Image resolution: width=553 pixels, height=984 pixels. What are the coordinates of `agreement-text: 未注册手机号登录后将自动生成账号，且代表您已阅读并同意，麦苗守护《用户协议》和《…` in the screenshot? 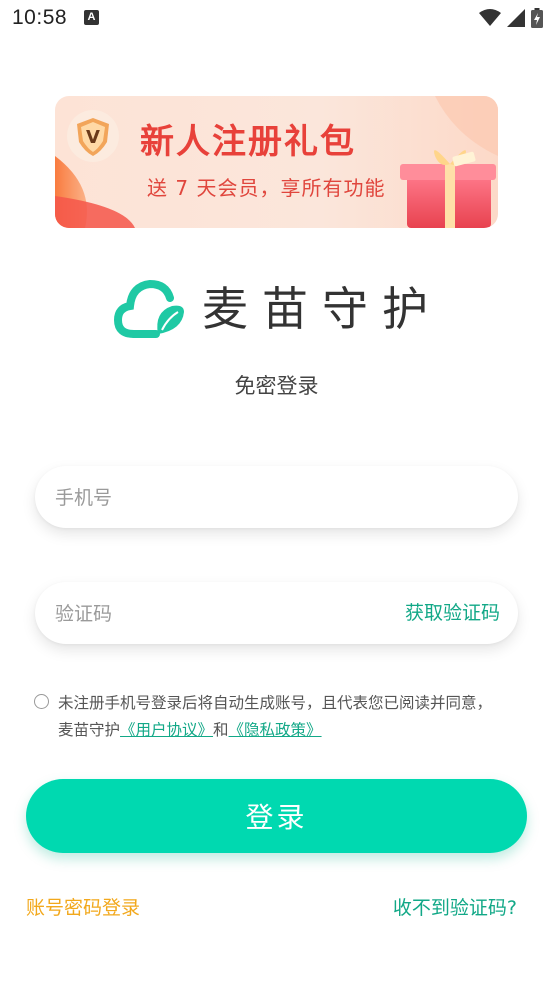 It's located at (269, 717).